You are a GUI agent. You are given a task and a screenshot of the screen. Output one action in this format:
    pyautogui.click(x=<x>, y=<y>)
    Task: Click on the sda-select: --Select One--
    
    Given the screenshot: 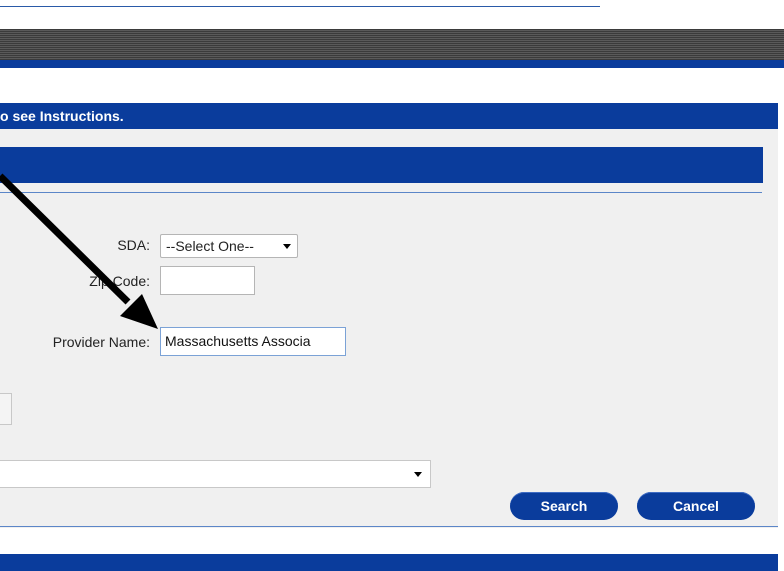 What is the action you would take?
    pyautogui.click(x=229, y=246)
    